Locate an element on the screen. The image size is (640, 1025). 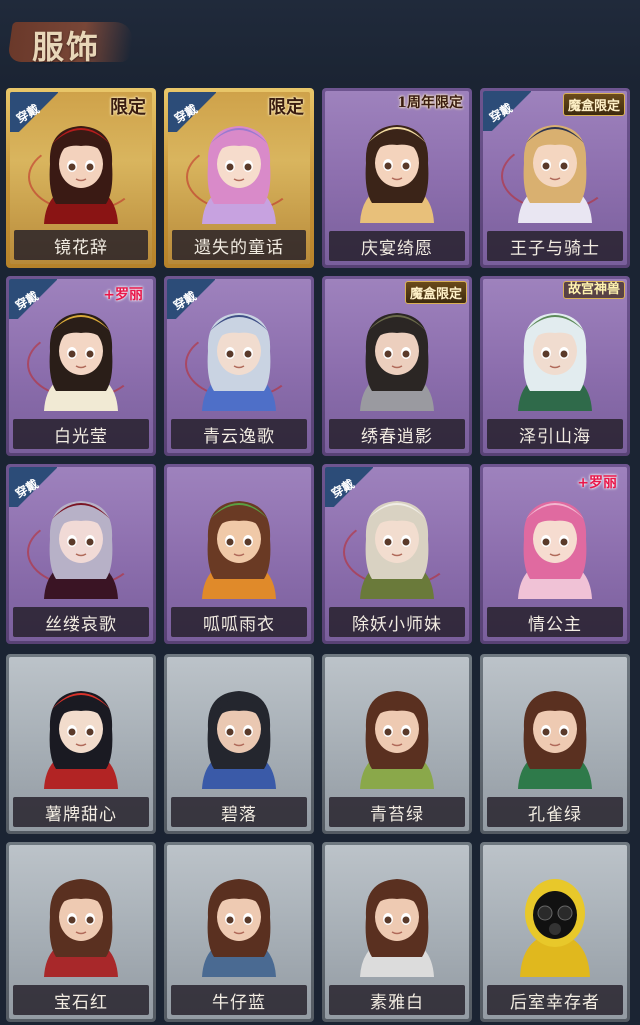
costume-card: 孔雀绿 is located at coordinates (555, 744).